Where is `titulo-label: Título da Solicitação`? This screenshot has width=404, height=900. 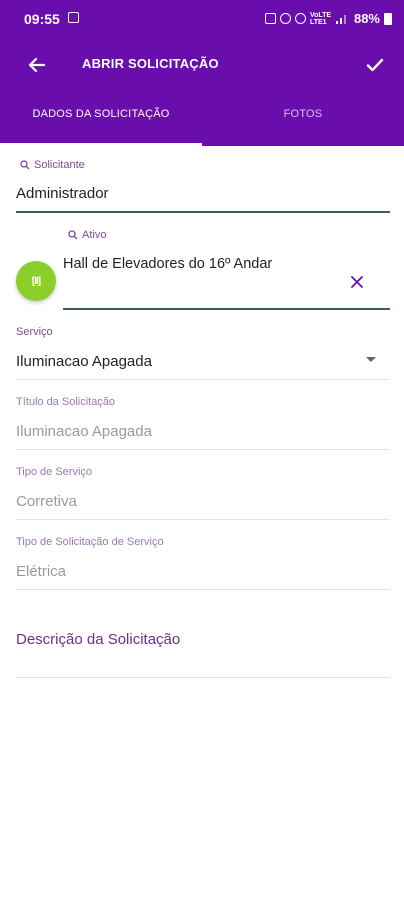
titulo-label: Título da Solicitação is located at coordinates (66, 402).